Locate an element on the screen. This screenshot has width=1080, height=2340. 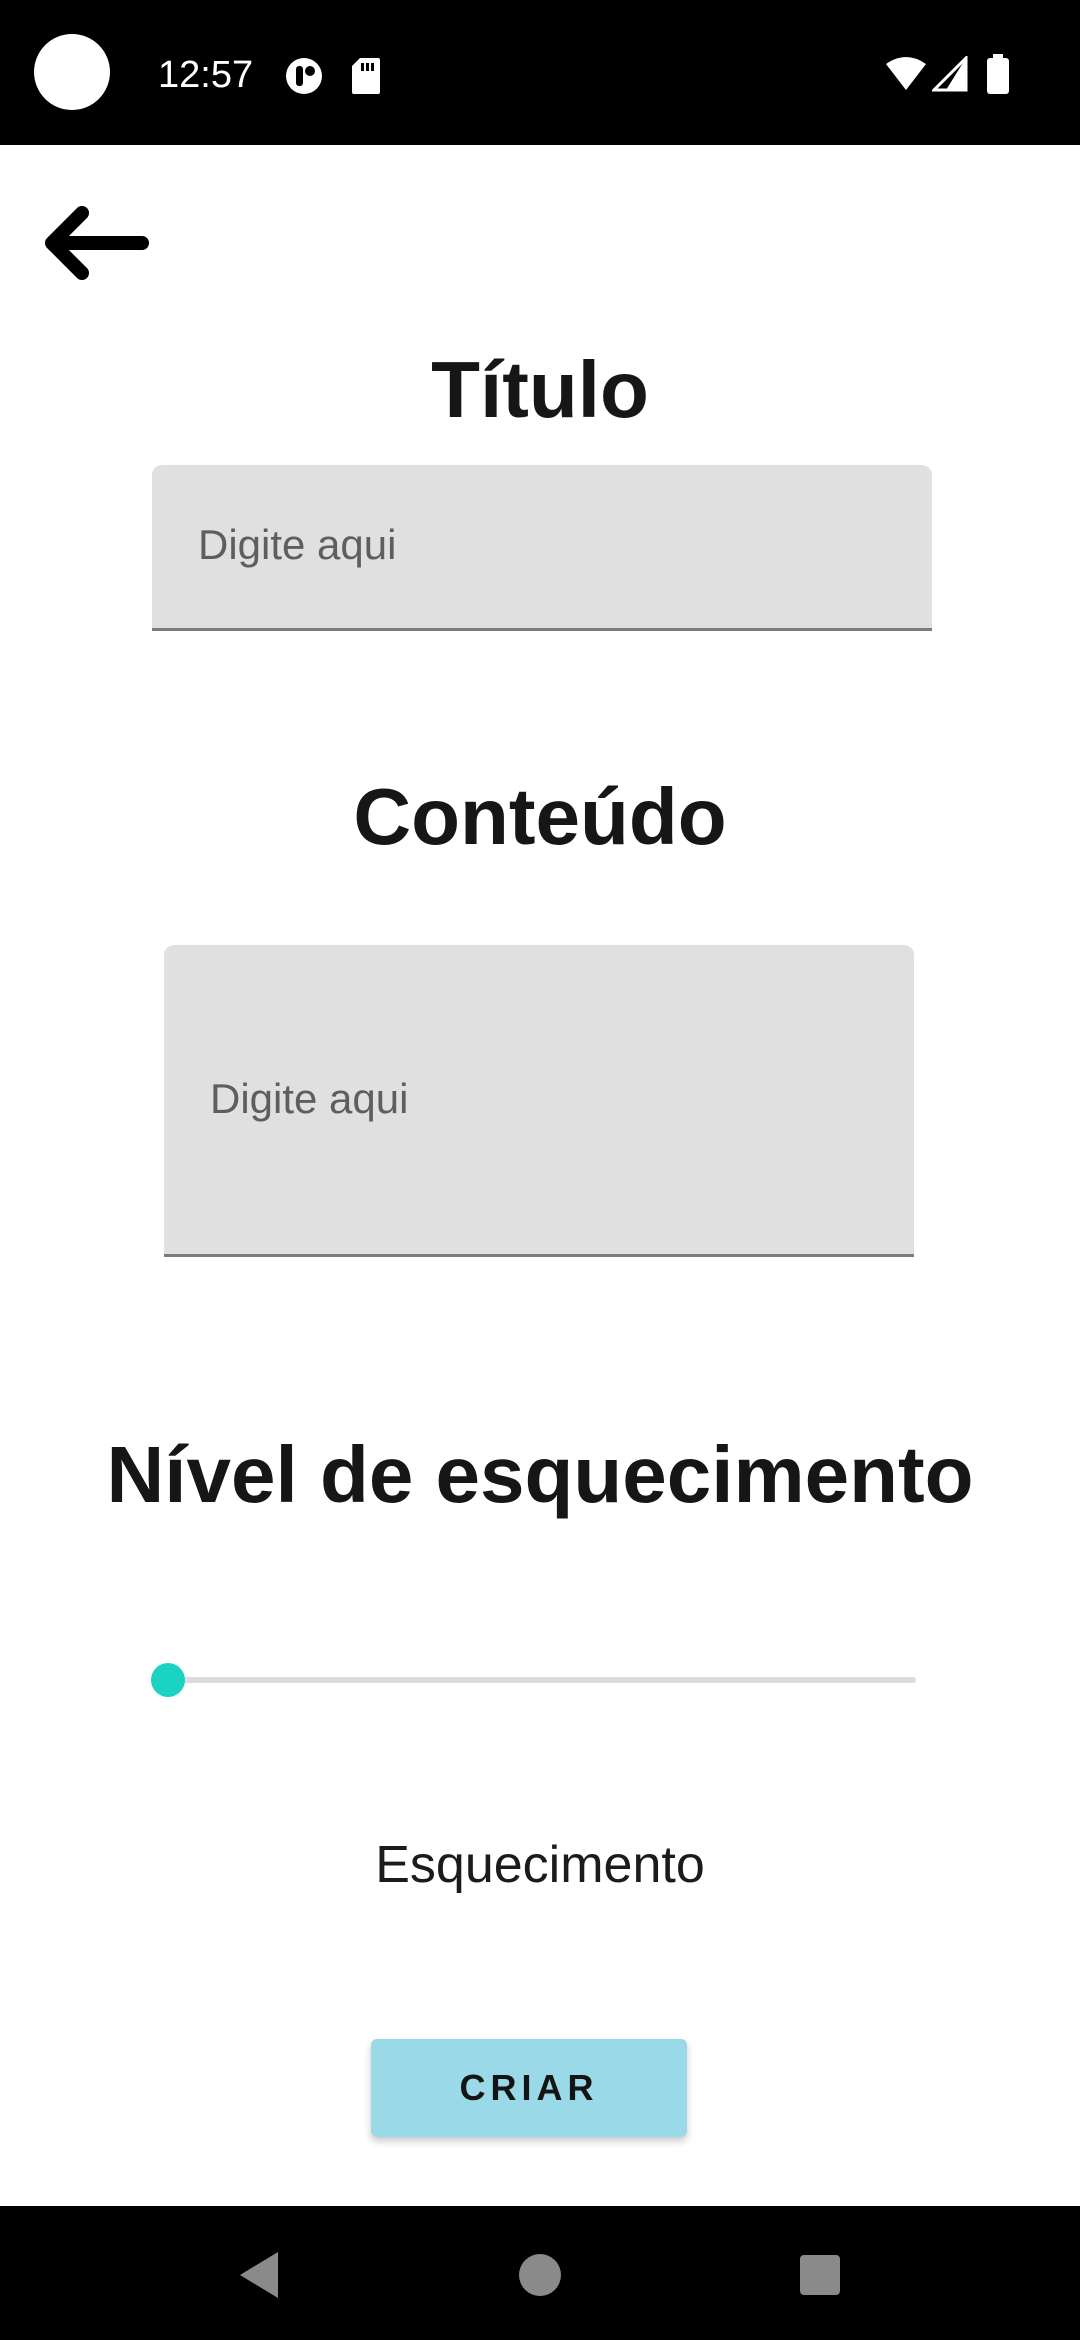
nav-home-button is located at coordinates (540, 2275).